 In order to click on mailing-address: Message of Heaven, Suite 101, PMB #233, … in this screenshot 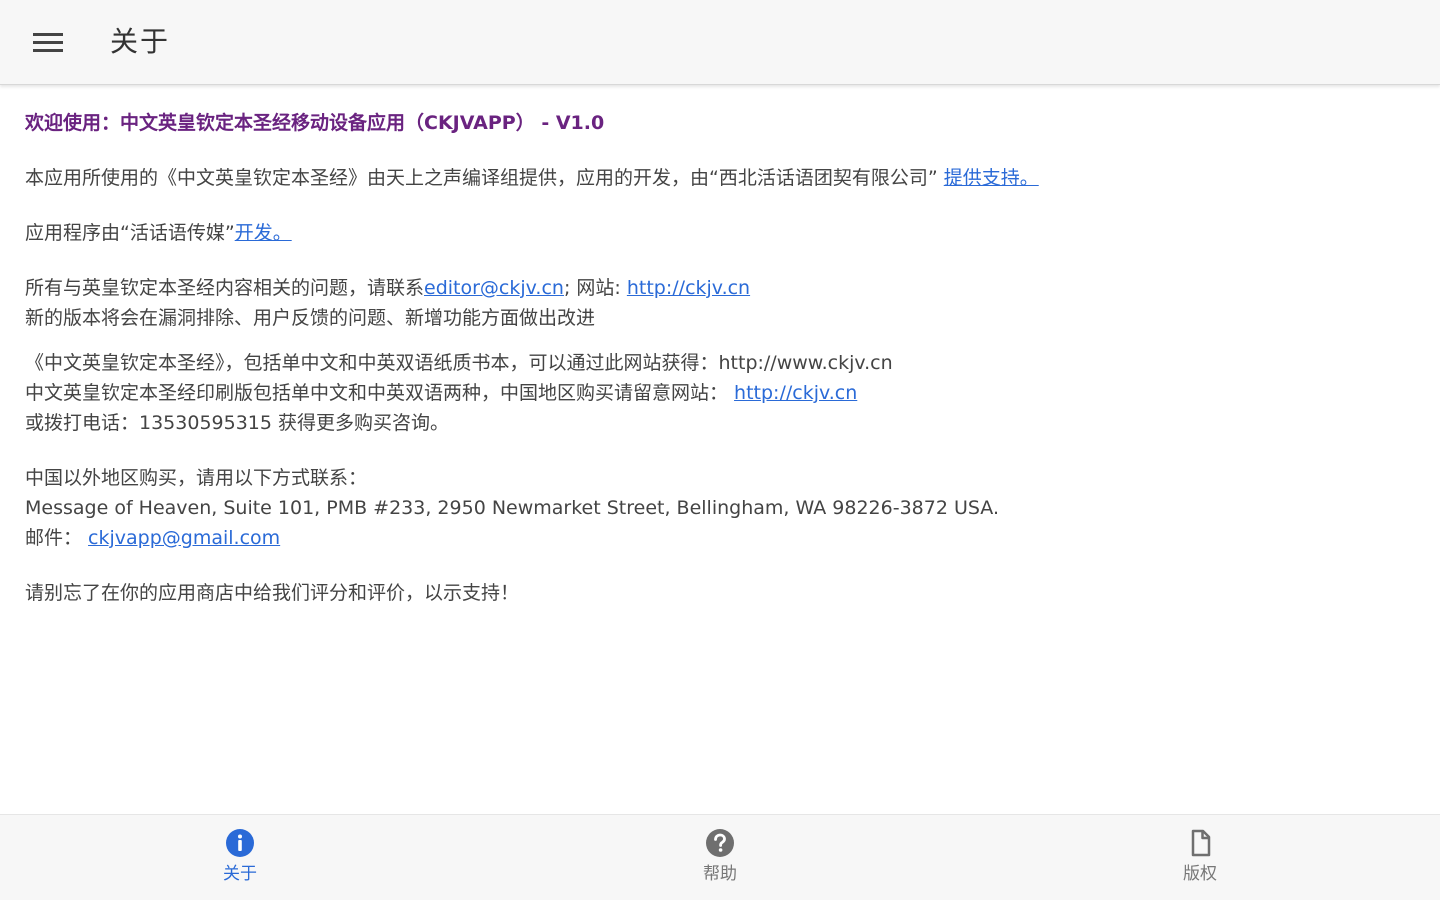, I will do `click(512, 508)`.